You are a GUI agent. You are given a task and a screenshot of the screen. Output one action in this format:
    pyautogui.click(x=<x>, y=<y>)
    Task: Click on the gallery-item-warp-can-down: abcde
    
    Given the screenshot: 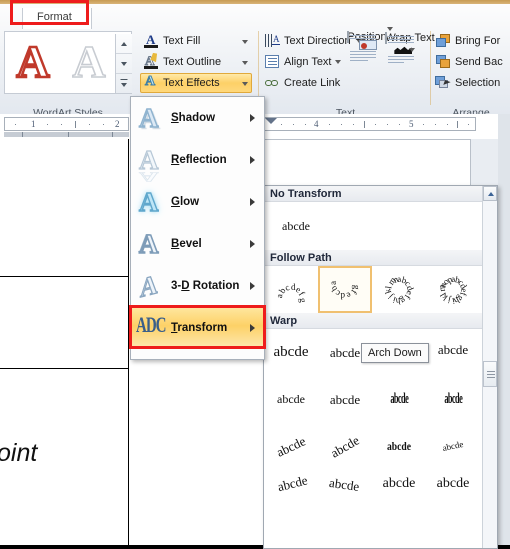 What is the action you would take?
    pyautogui.click(x=453, y=399)
    